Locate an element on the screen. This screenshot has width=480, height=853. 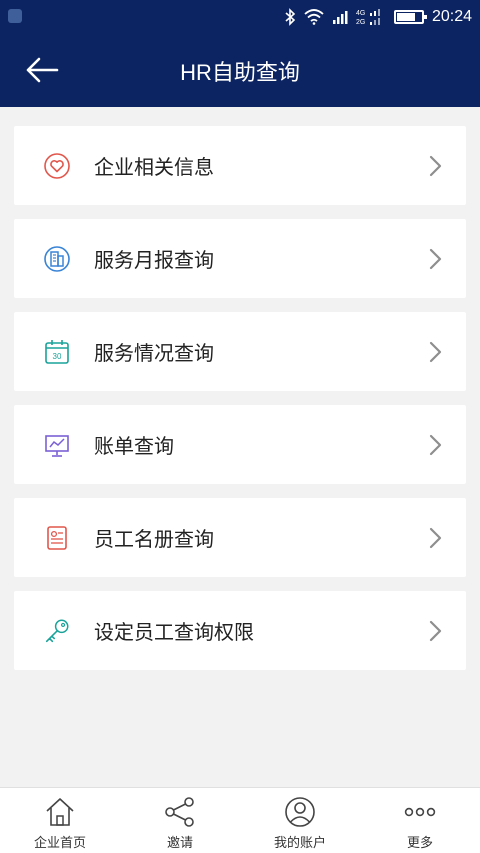
heart-circle-icon is located at coordinates (57, 166).